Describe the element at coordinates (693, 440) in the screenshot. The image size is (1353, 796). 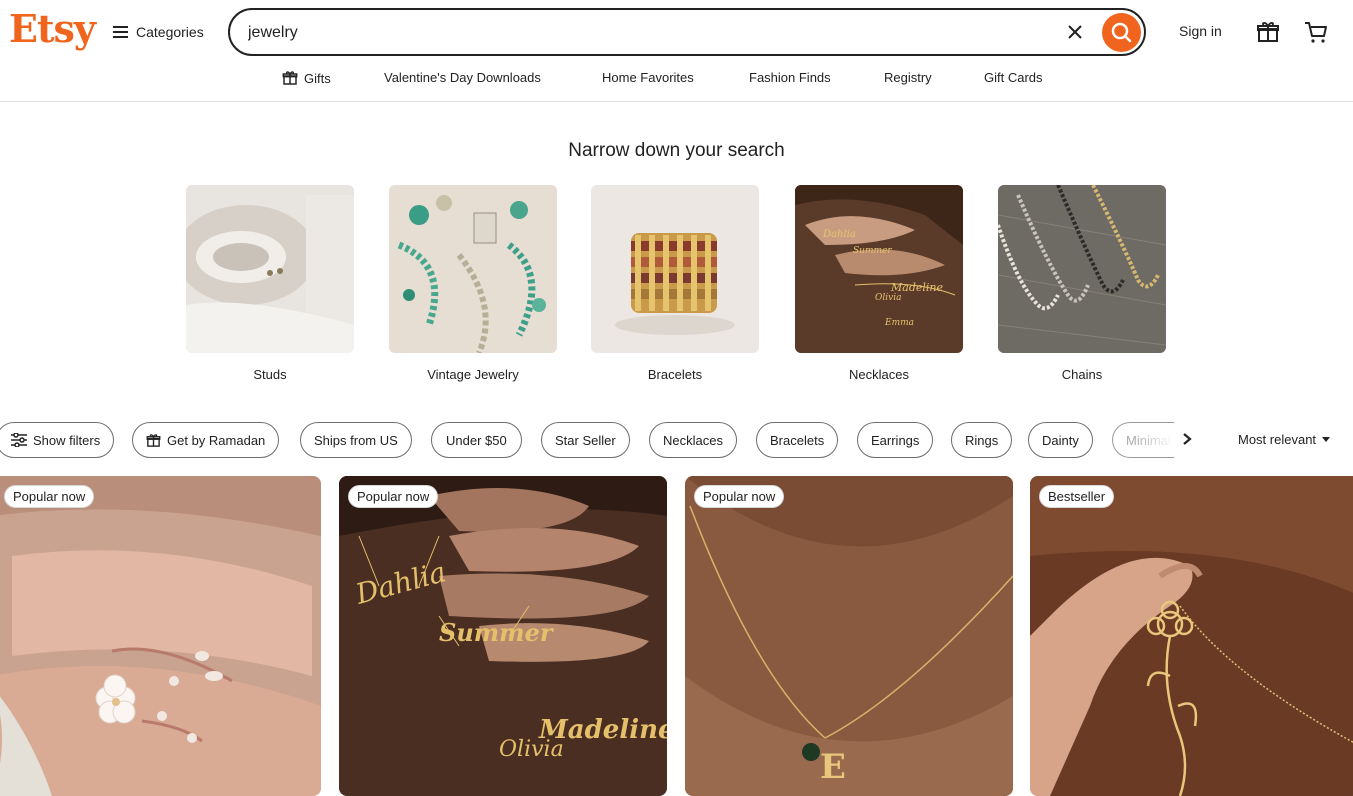
I see `chip-necklaces: Necklaces` at that location.